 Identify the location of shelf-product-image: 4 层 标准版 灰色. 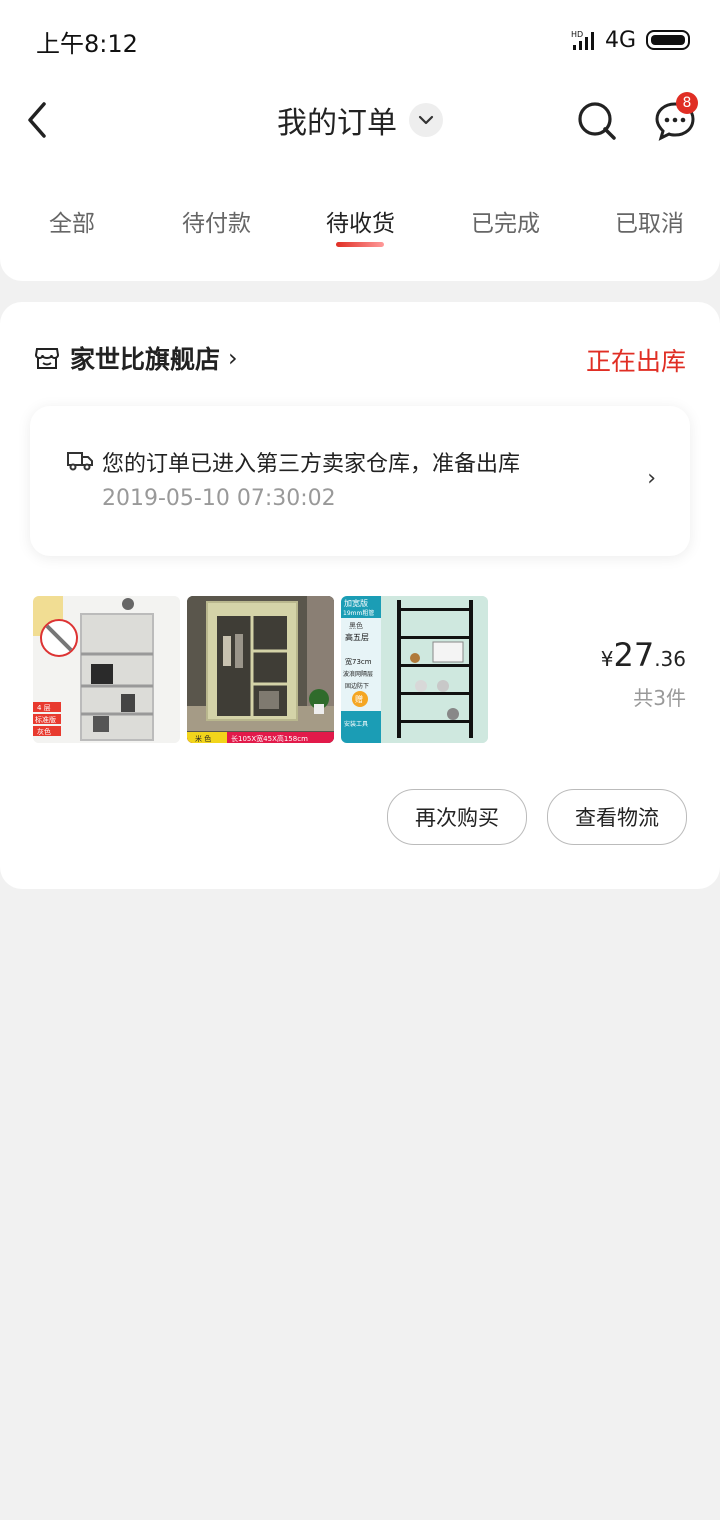
(106, 669).